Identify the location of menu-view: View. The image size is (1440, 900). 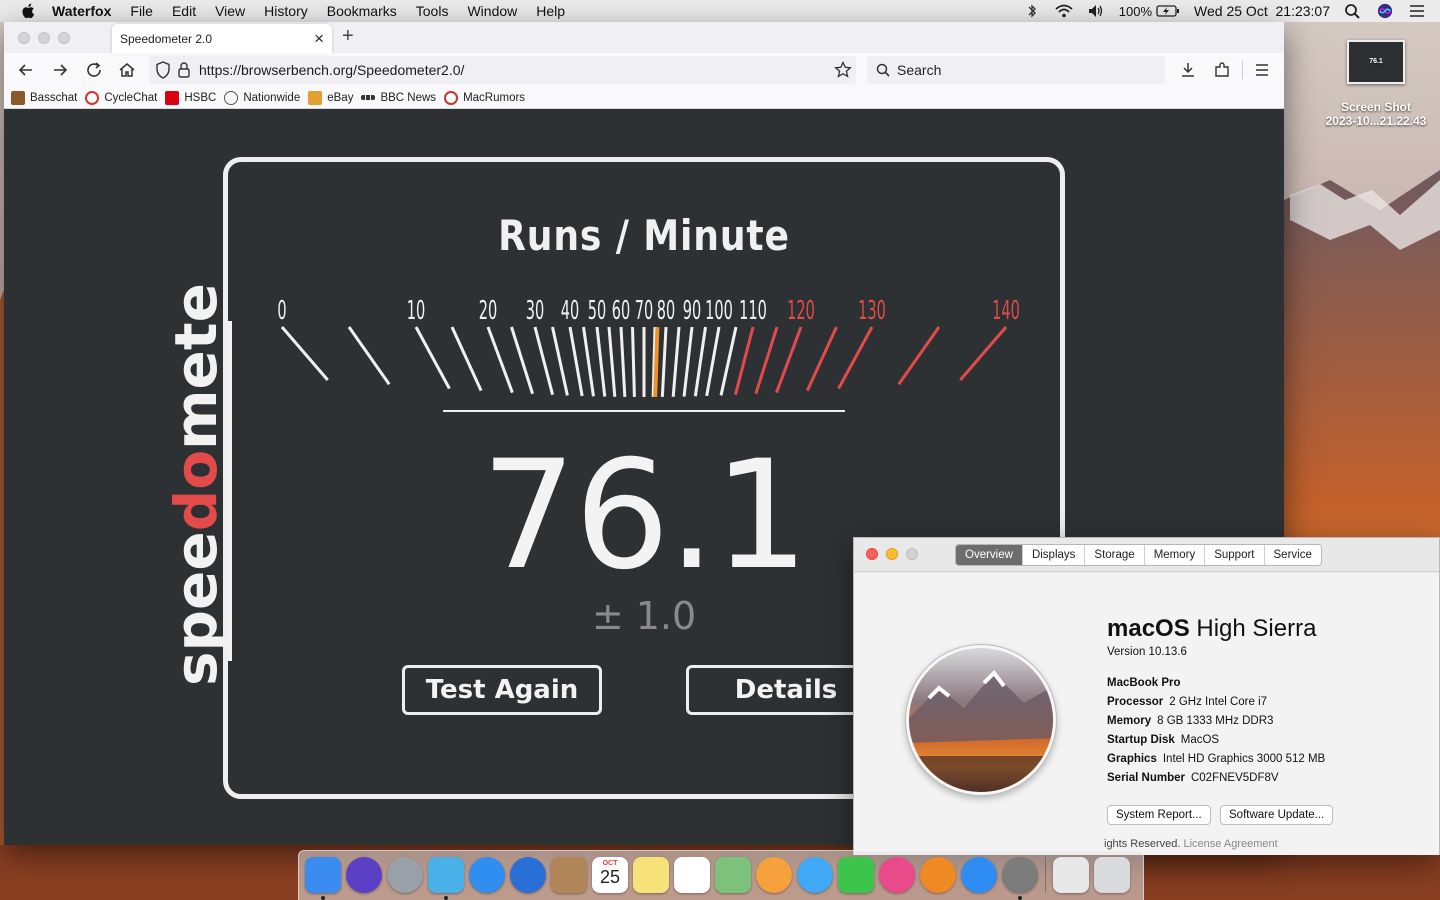
(230, 11).